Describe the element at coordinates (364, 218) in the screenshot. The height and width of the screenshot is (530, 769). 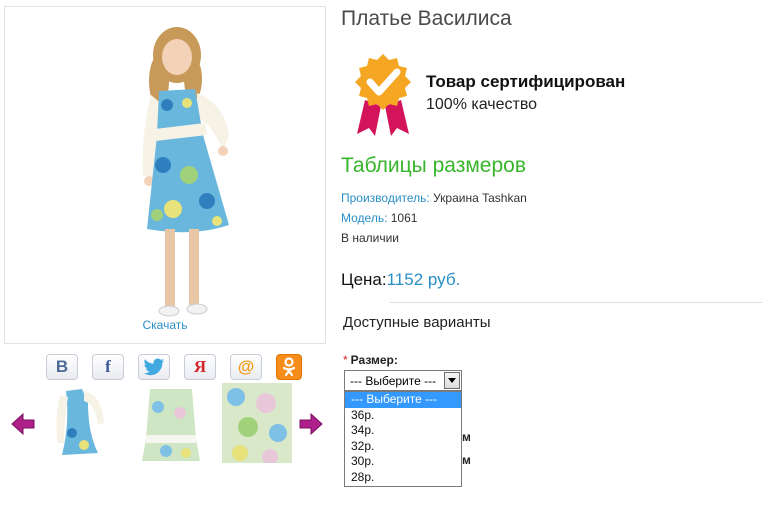
I see `model-label: Модель:` at that location.